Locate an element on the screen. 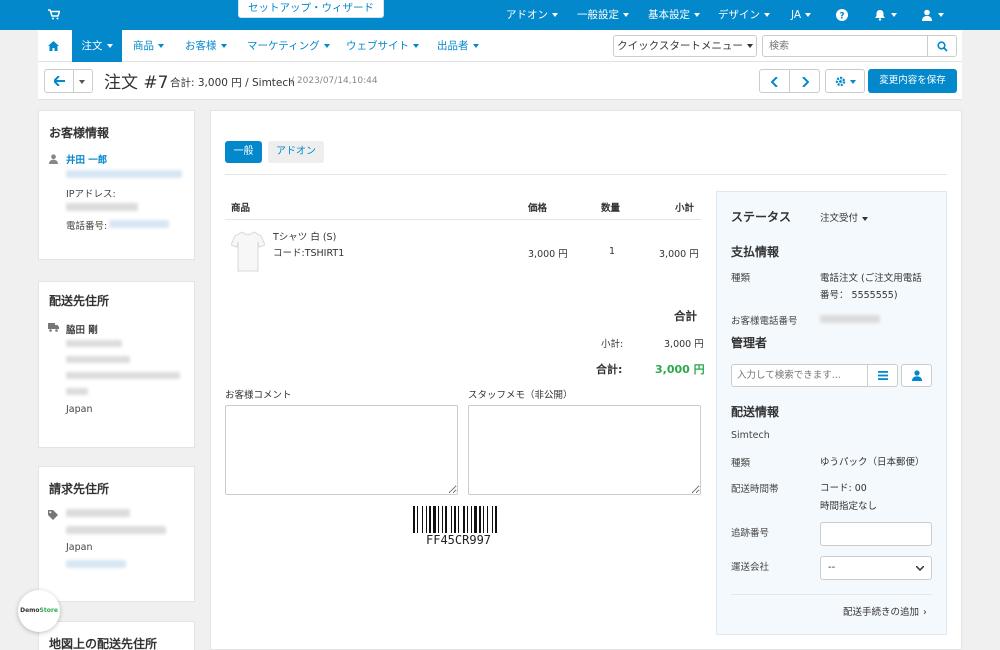 The height and width of the screenshot is (650, 1000). setup-wizard-tab: セットアップ・ウィザード is located at coordinates (311, 9).